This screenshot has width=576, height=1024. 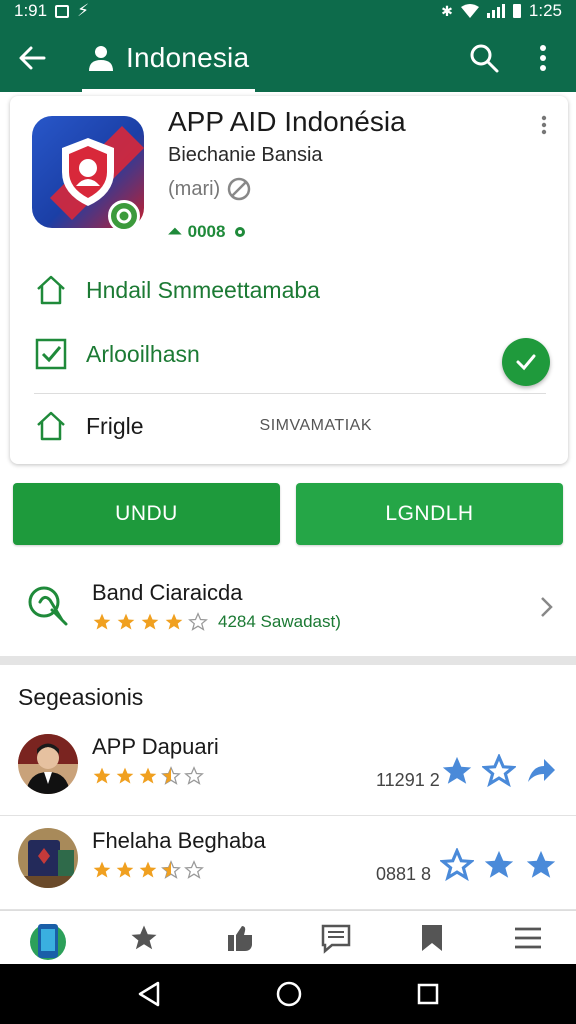 What do you see at coordinates (101, 58) in the screenshot?
I see `person-icon` at bounding box center [101, 58].